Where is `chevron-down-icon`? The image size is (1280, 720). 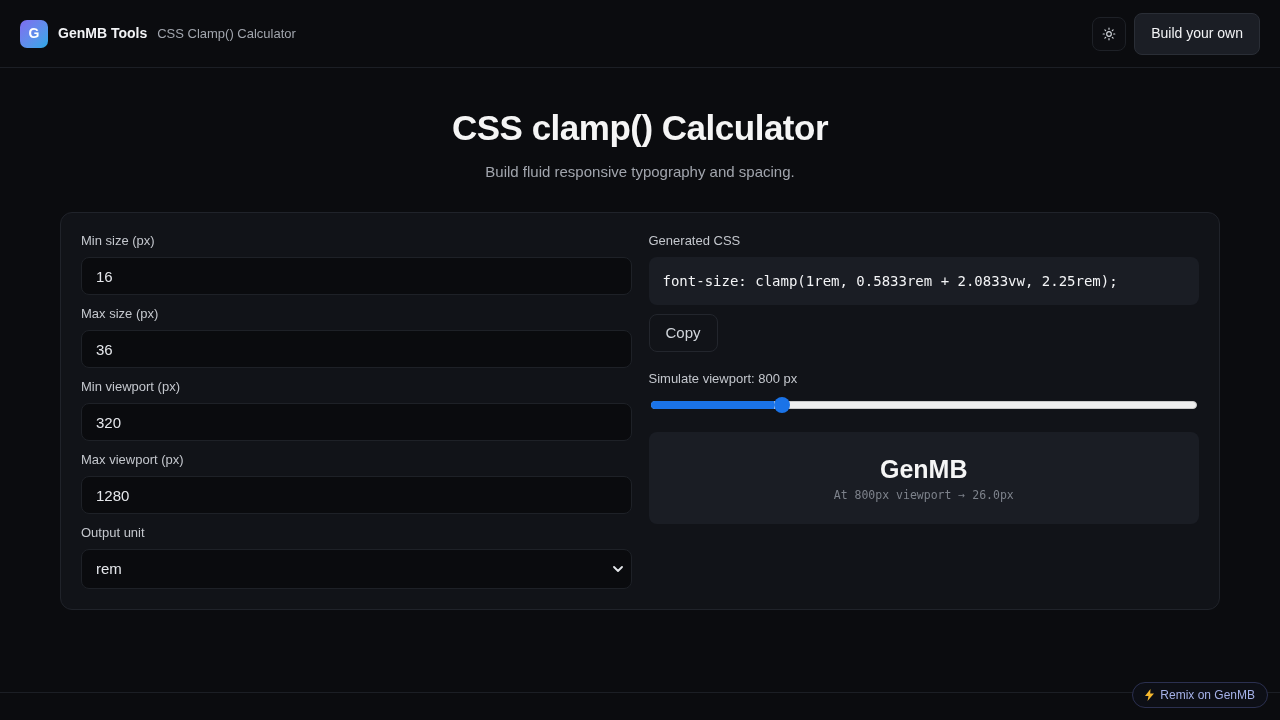
chevron-down-icon is located at coordinates (617, 569).